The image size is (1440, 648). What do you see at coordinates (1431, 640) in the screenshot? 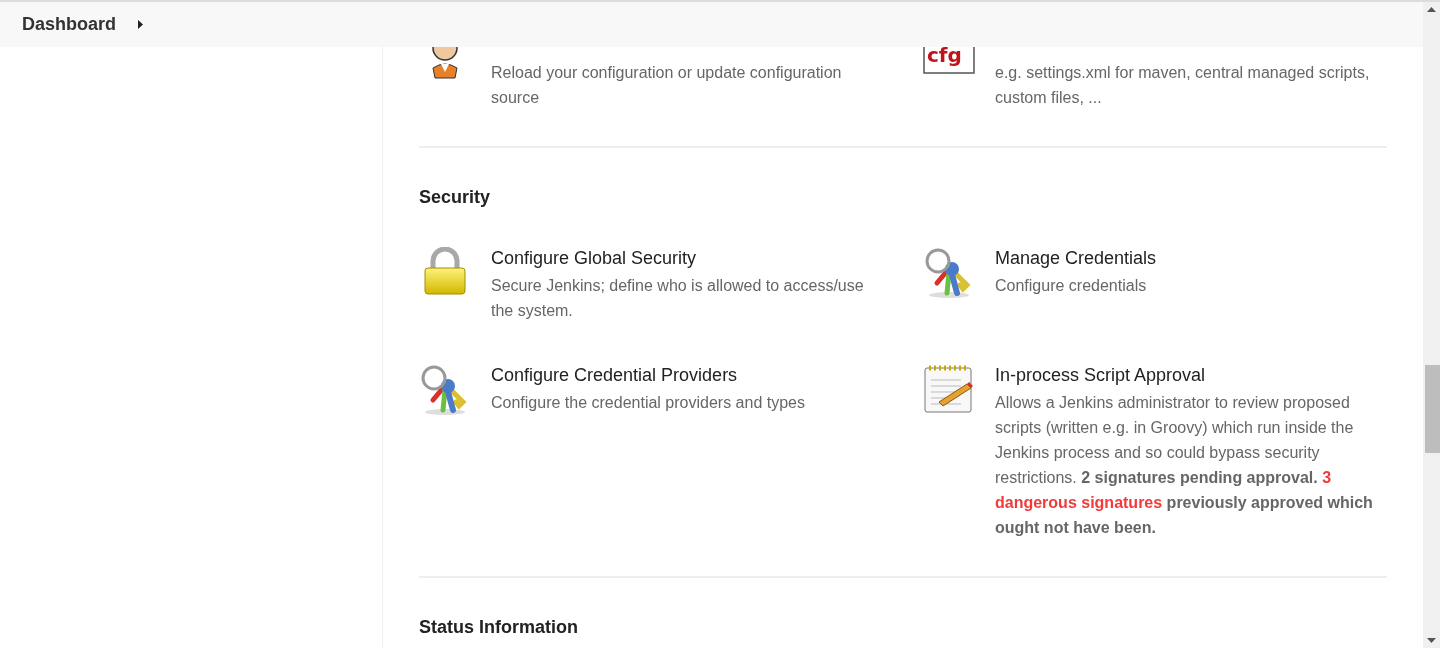
I see `scroll-down-icon` at bounding box center [1431, 640].